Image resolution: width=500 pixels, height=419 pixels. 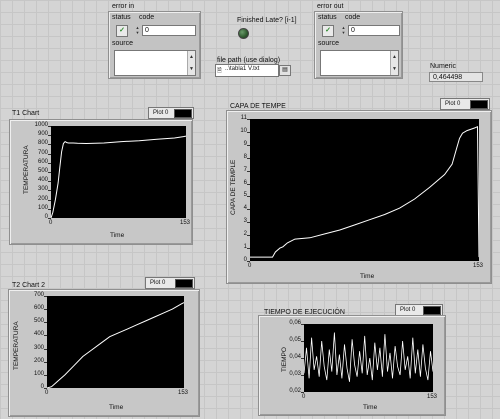 I want to click on t1-chart-legend-label: Plot 0, so click(x=161, y=113).